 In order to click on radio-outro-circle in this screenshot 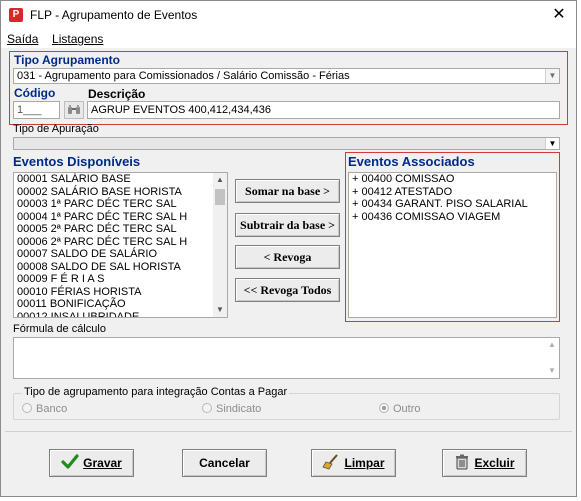, I will do `click(384, 408)`.